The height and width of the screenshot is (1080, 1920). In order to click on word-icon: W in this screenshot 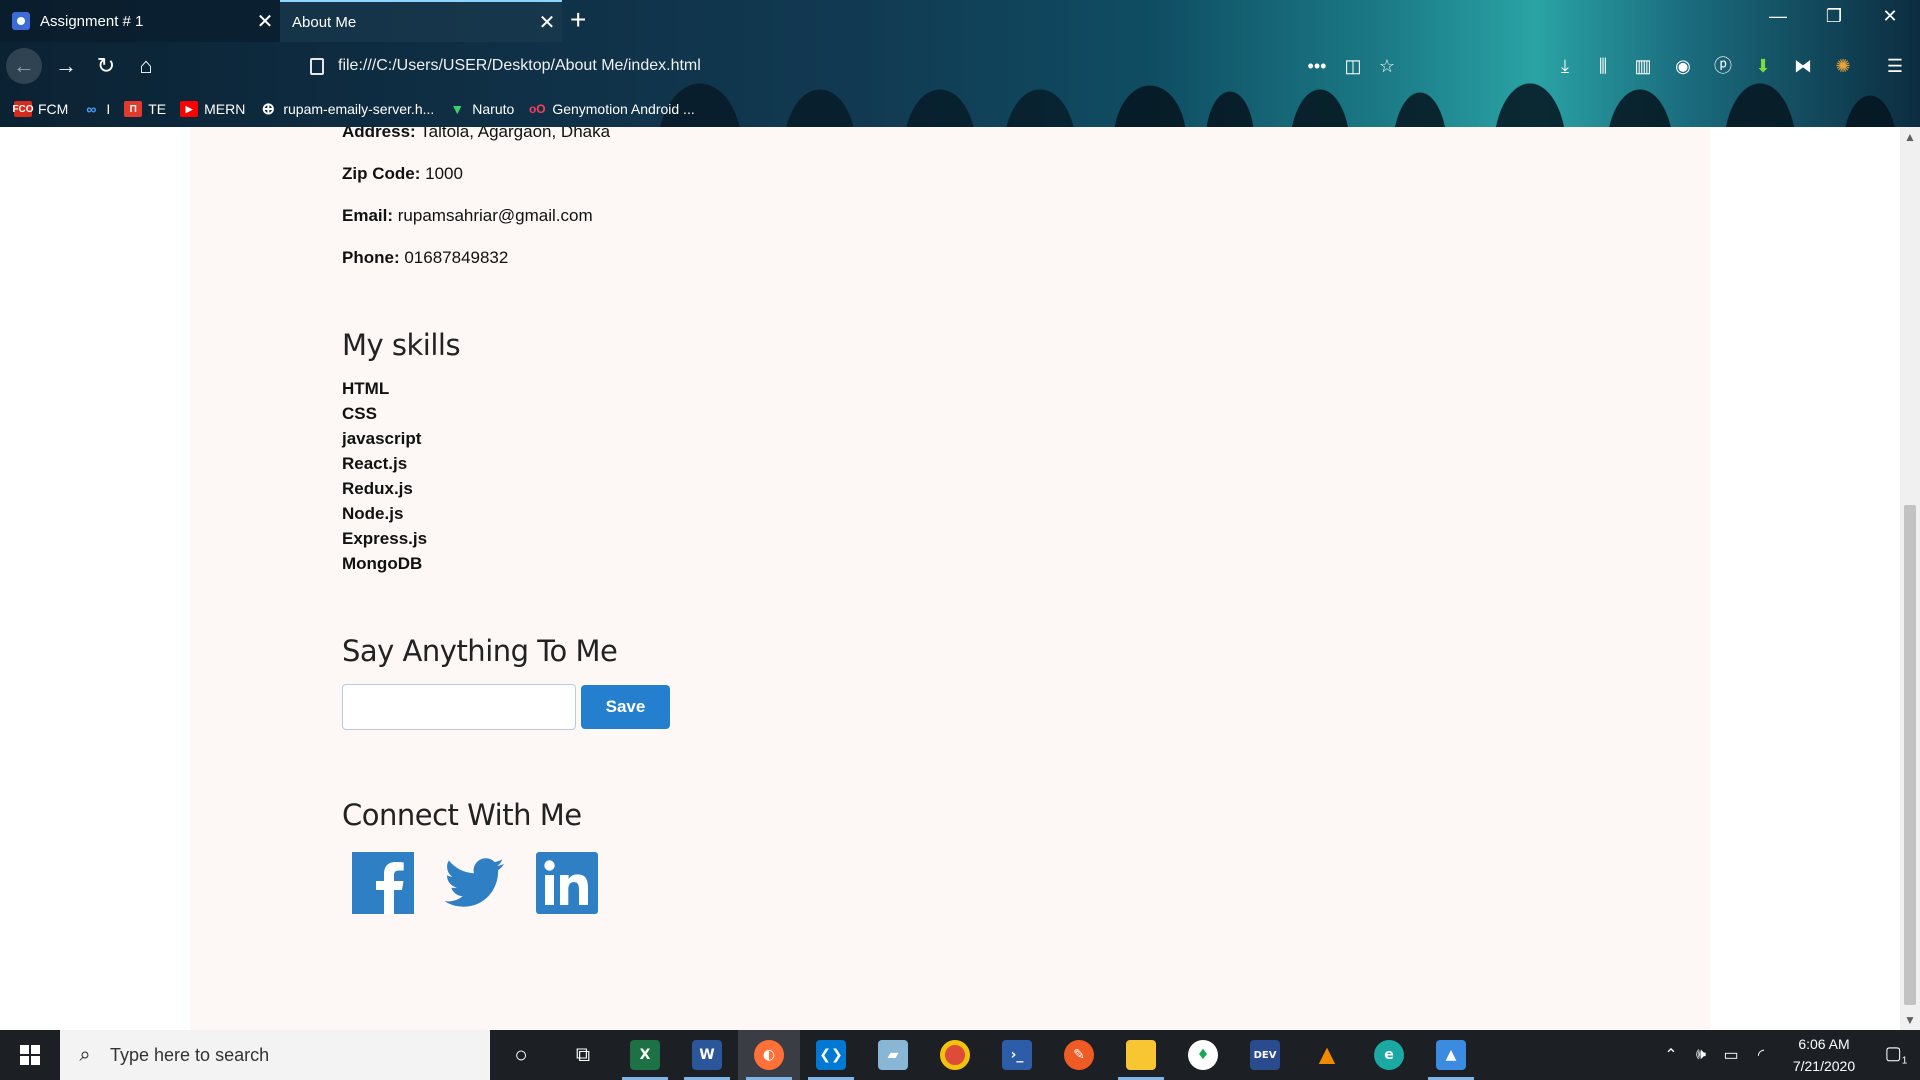, I will do `click(707, 1055)`.